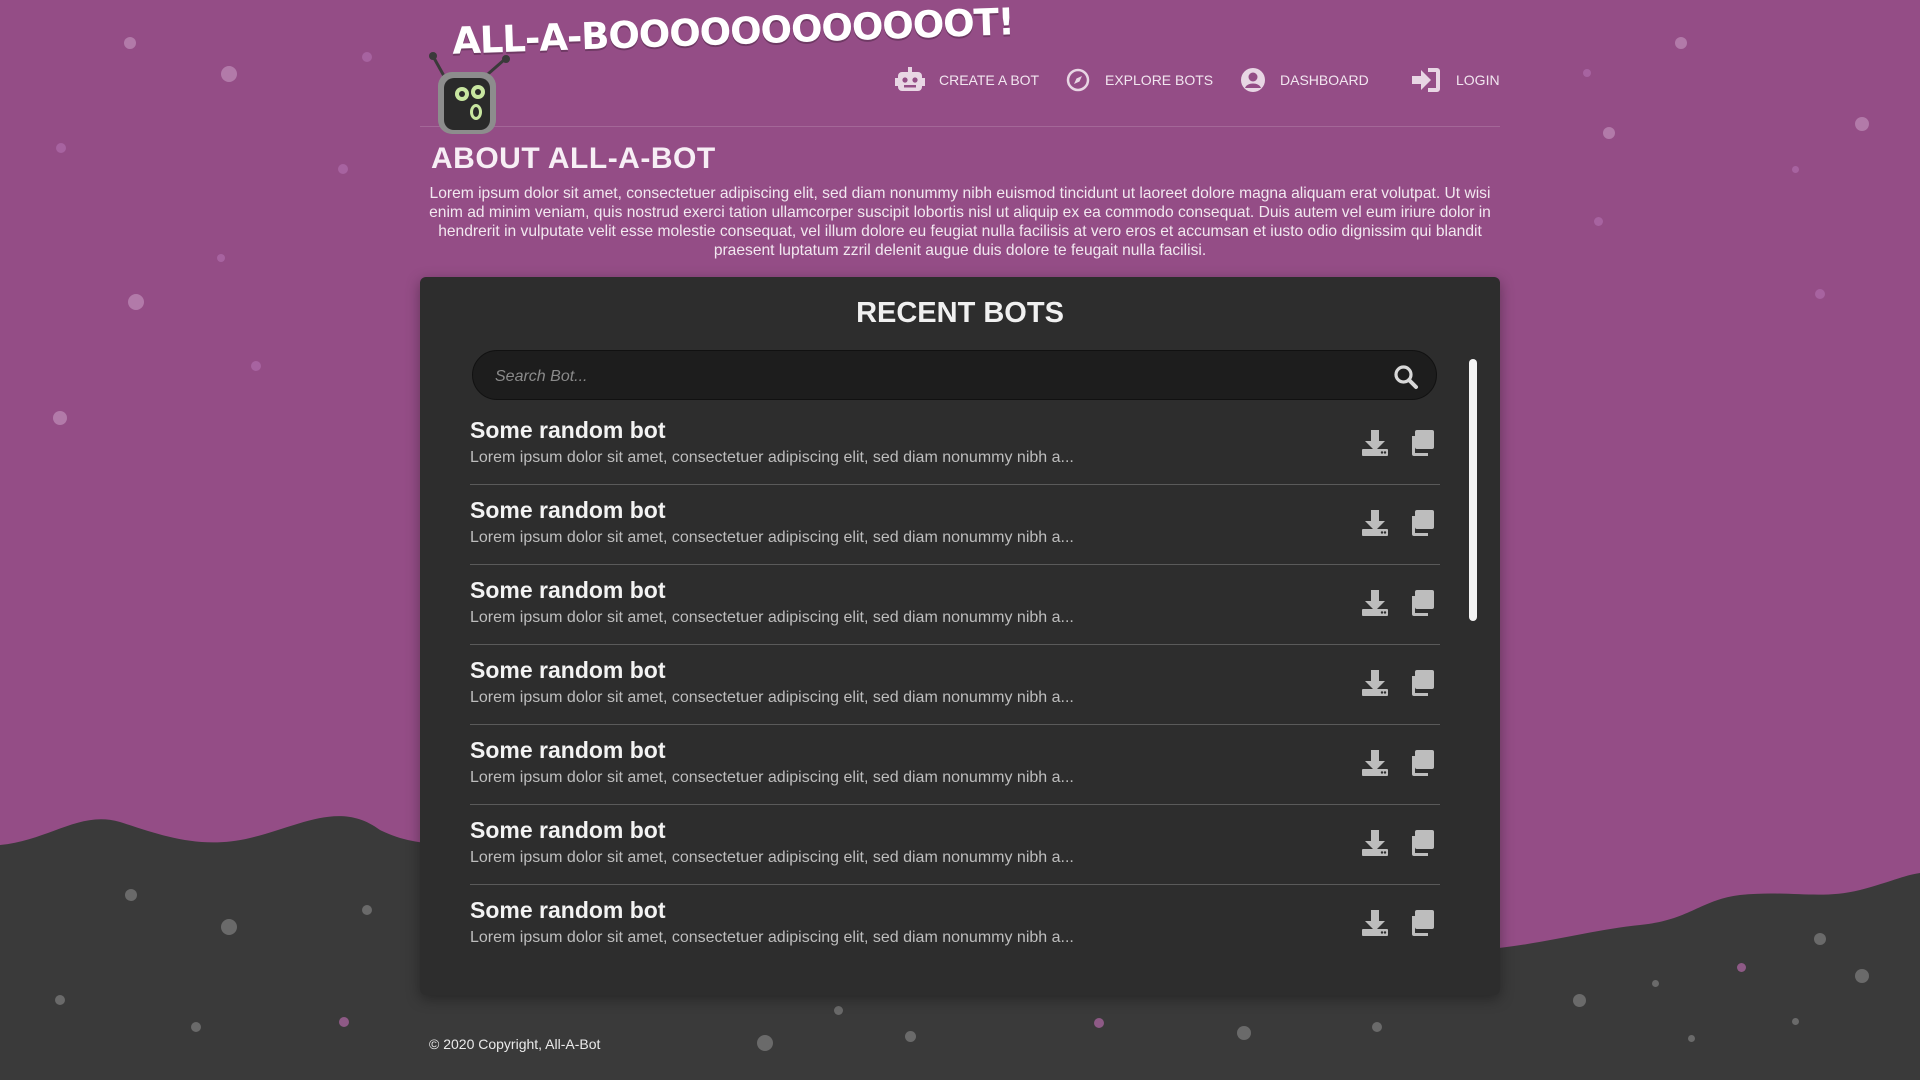  What do you see at coordinates (960, 313) in the screenshot?
I see `recent-bots-title: RECENT BOTS` at bounding box center [960, 313].